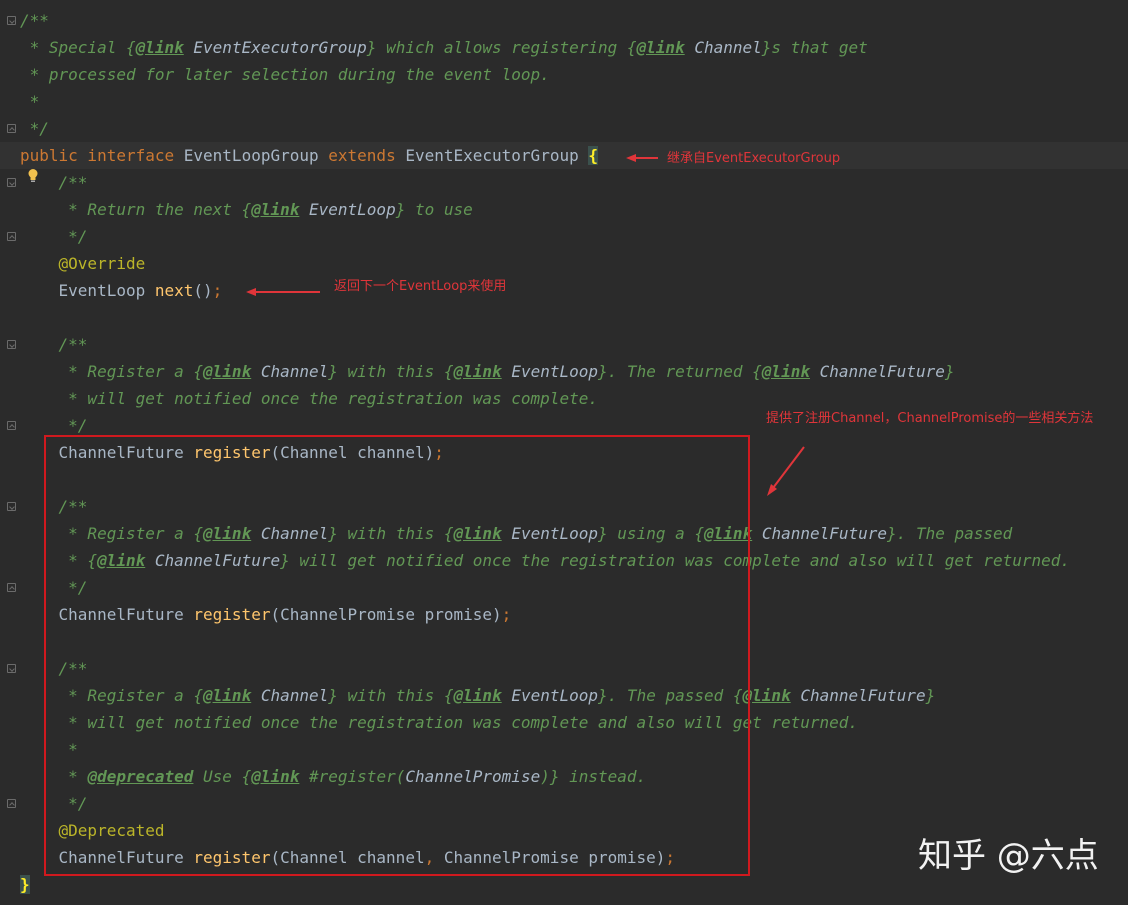  I want to click on annotation-next: 返回下一个EventLoop来使用, so click(420, 286).